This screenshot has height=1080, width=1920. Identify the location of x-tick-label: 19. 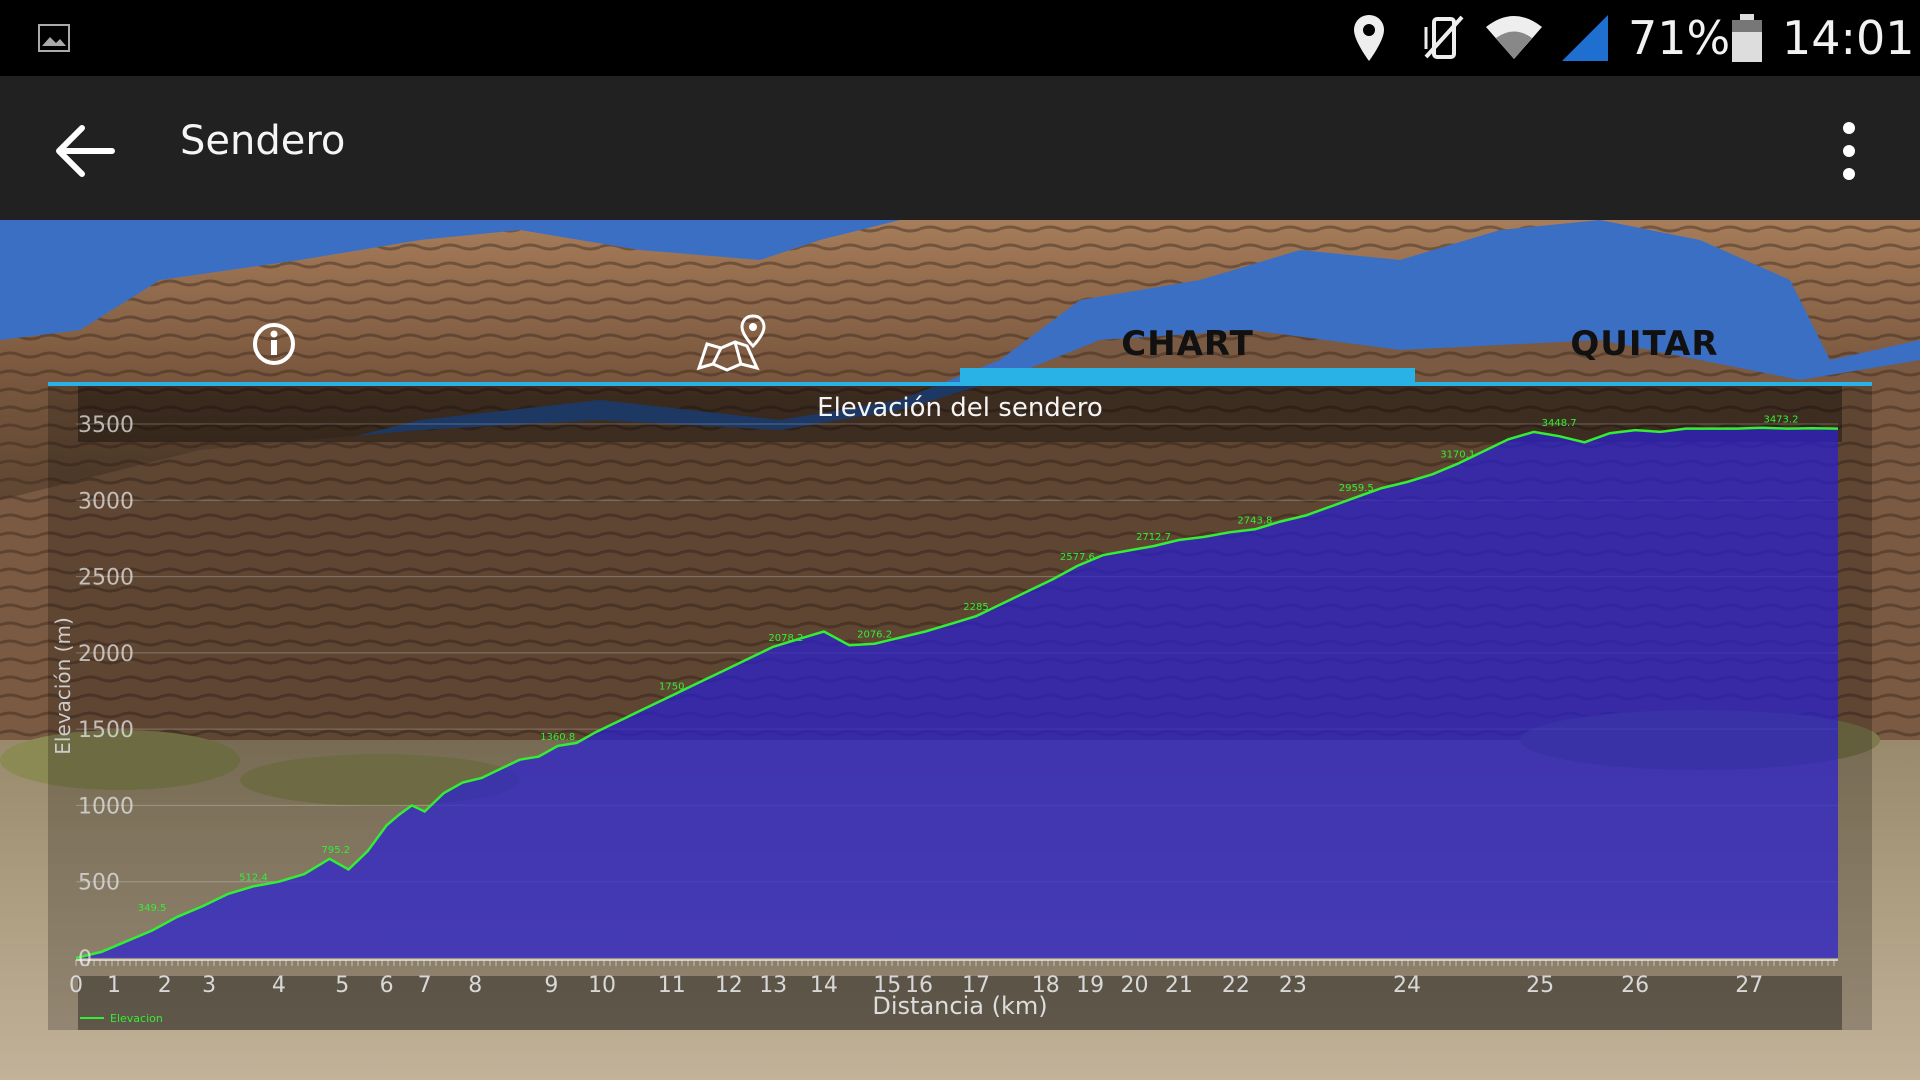
(1090, 985).